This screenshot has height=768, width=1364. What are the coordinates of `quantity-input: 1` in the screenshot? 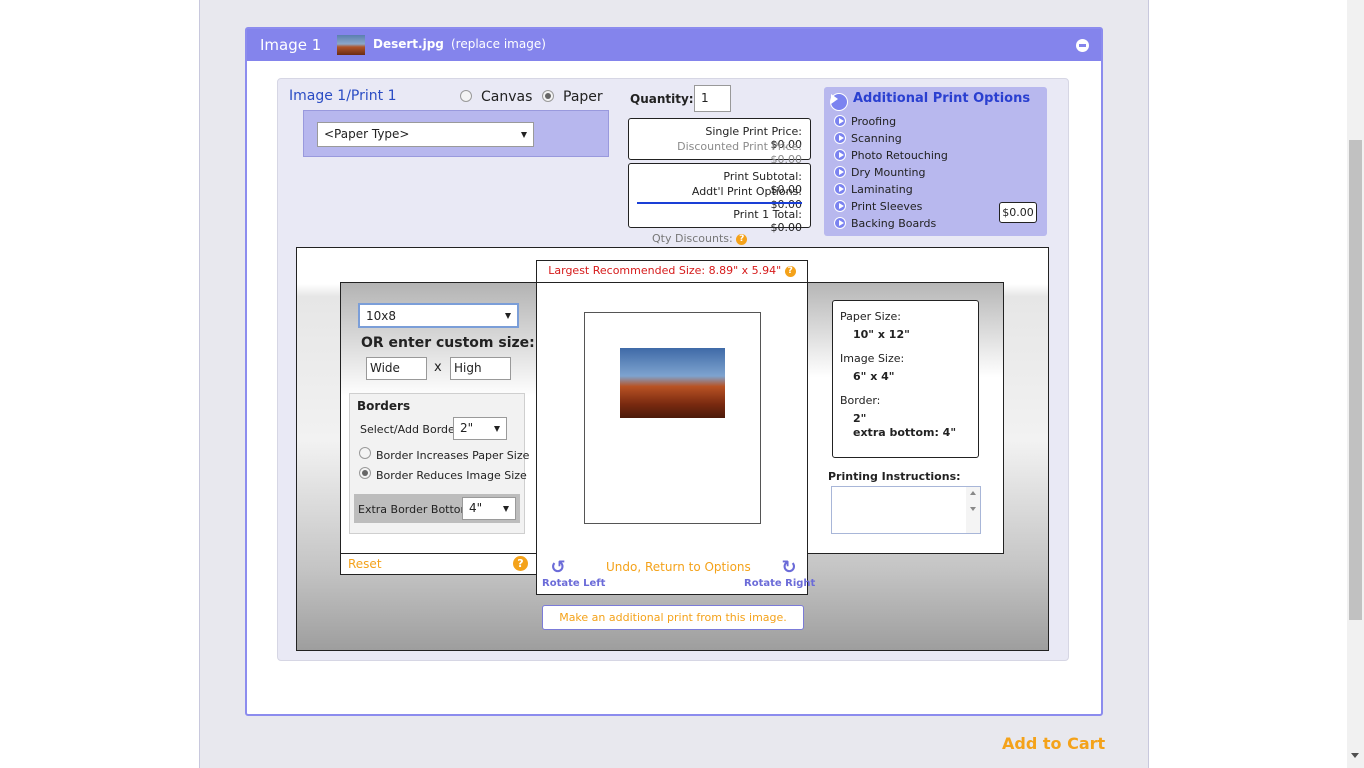 It's located at (712, 98).